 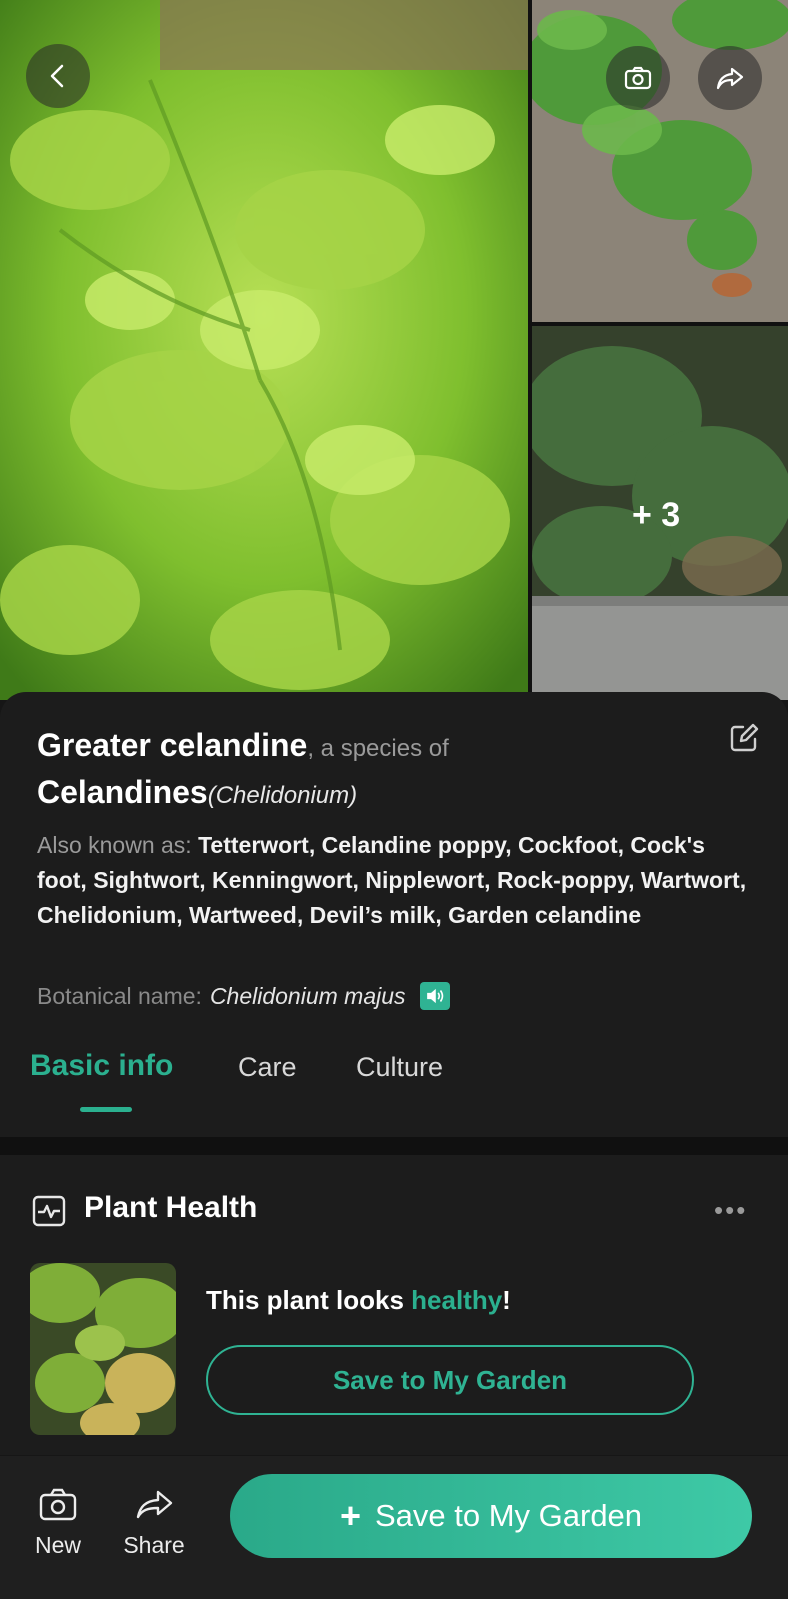 I want to click on section-divider, so click(x=394, y=1146).